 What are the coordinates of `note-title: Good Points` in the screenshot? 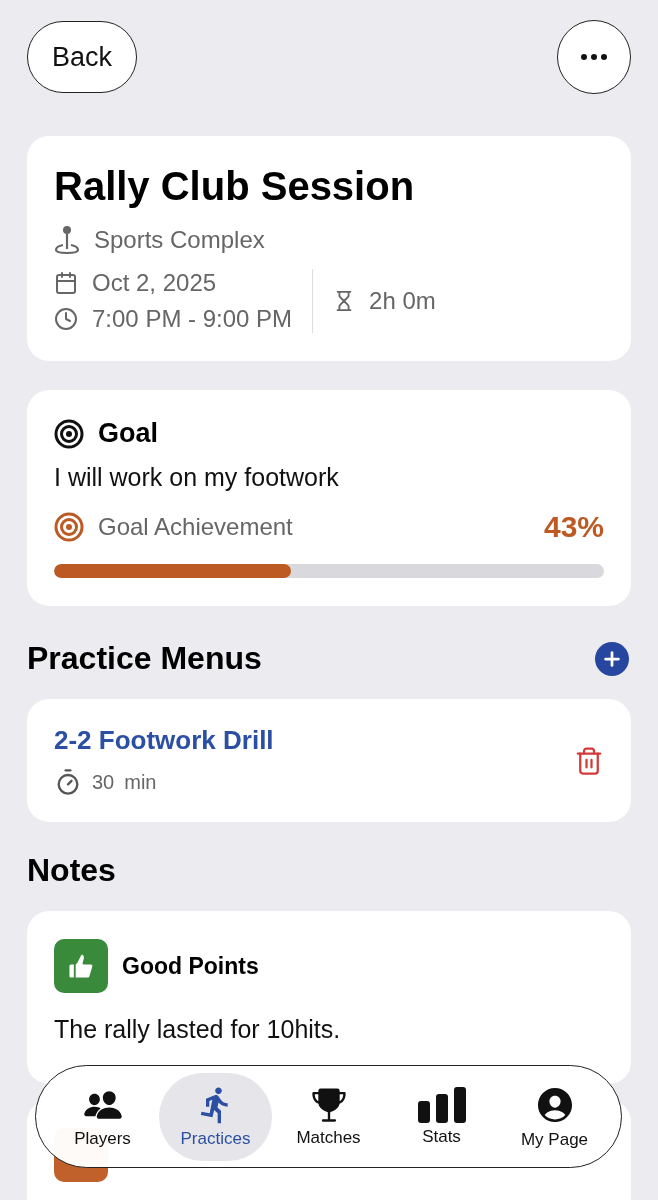 It's located at (190, 966).